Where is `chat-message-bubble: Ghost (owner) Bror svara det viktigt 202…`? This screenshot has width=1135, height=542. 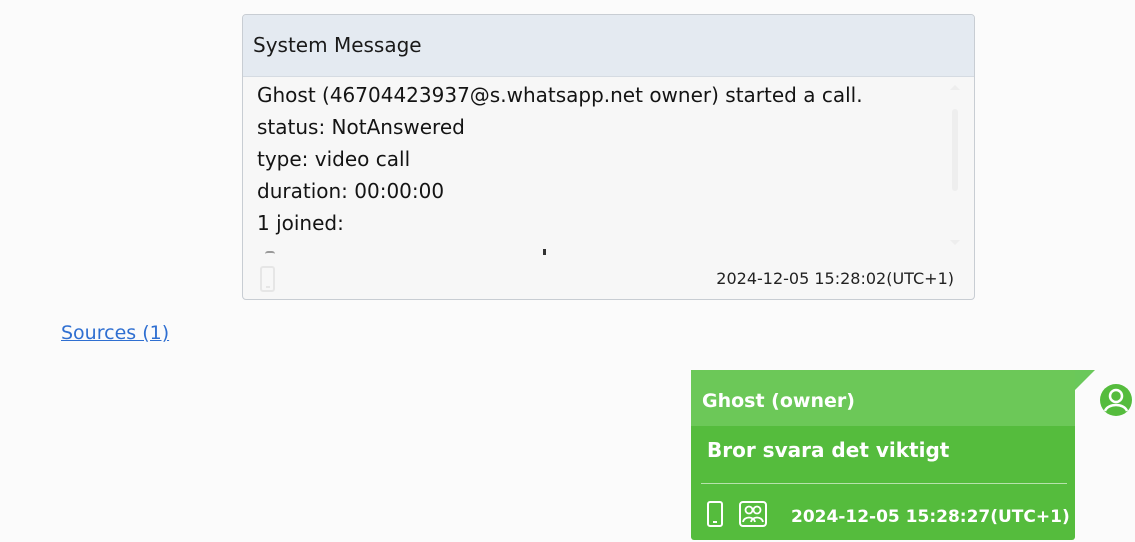 chat-message-bubble: Ghost (owner) Bror svara det viktigt 202… is located at coordinates (883, 455).